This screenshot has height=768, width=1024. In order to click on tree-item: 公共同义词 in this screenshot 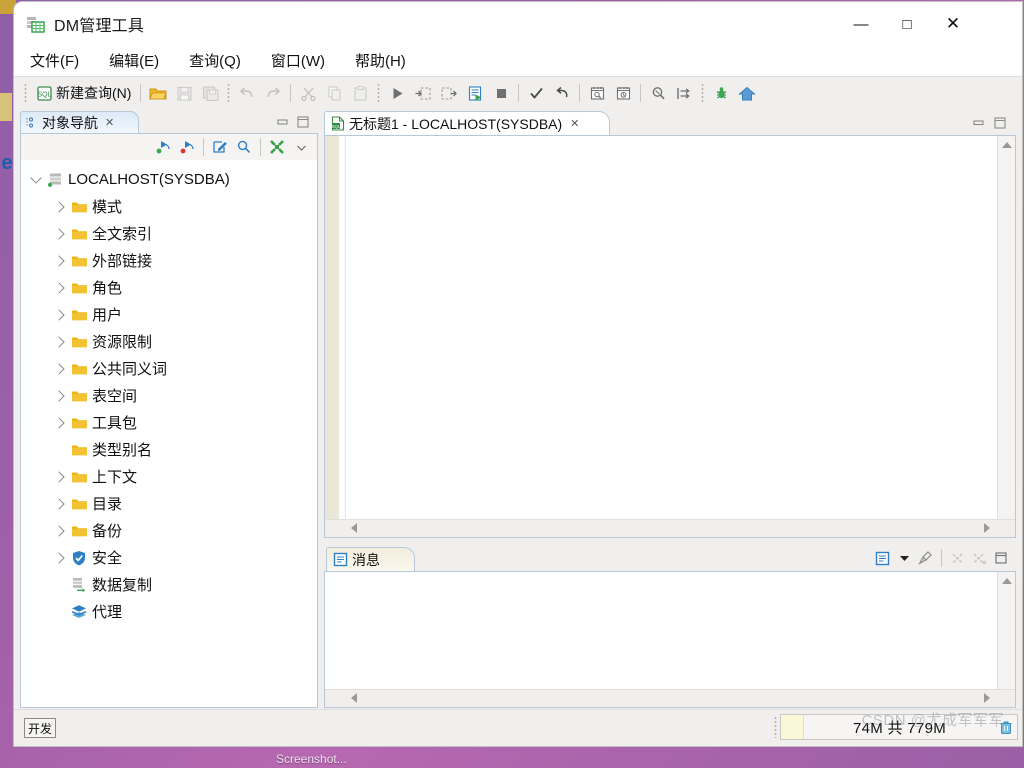, I will do `click(169, 368)`.